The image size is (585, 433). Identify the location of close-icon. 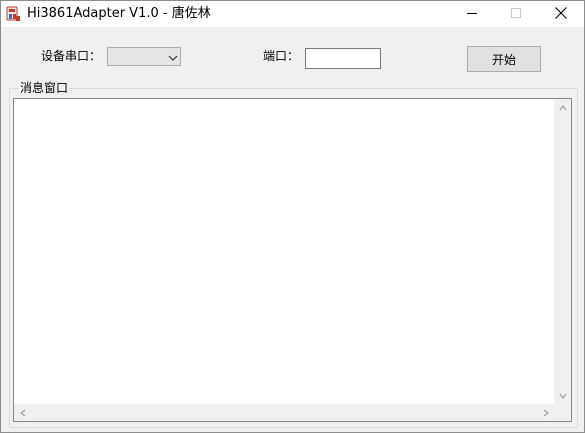
(561, 14).